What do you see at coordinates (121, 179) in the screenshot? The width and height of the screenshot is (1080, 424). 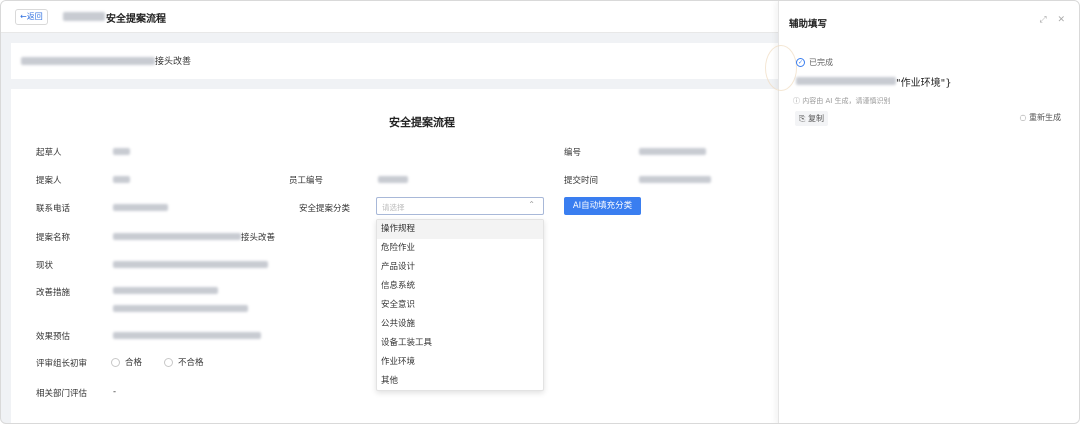 I see `proposer-value` at bounding box center [121, 179].